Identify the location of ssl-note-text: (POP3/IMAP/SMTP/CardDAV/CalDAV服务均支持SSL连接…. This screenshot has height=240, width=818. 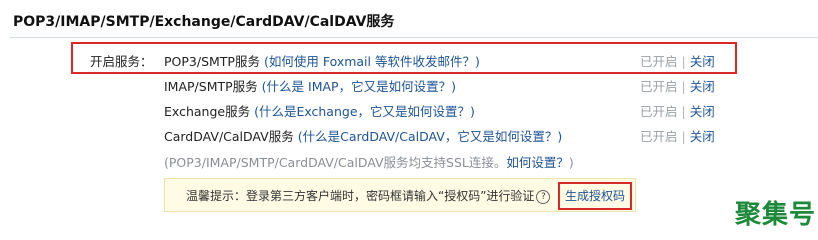
(335, 162).